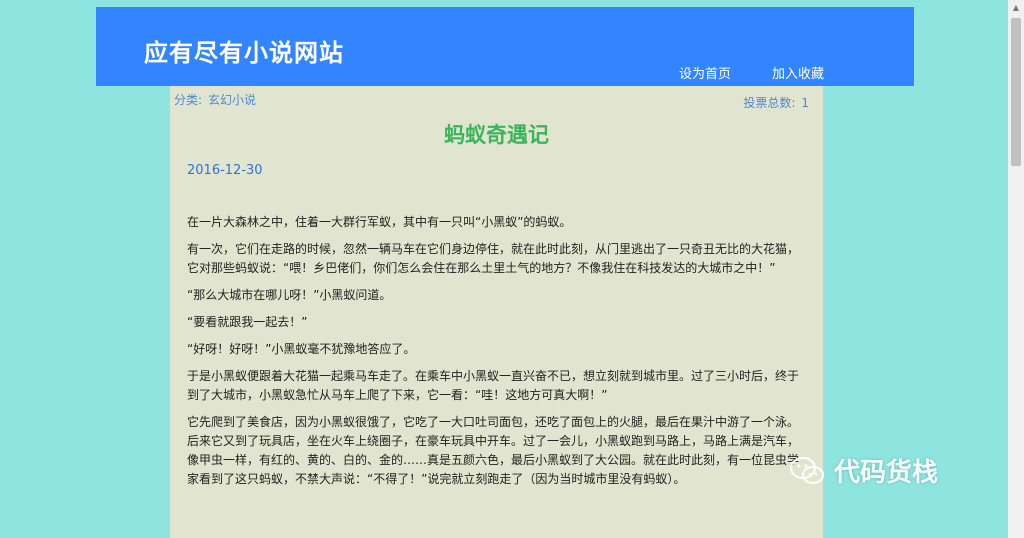  What do you see at coordinates (805, 103) in the screenshot?
I see `votes-value: 1` at bounding box center [805, 103].